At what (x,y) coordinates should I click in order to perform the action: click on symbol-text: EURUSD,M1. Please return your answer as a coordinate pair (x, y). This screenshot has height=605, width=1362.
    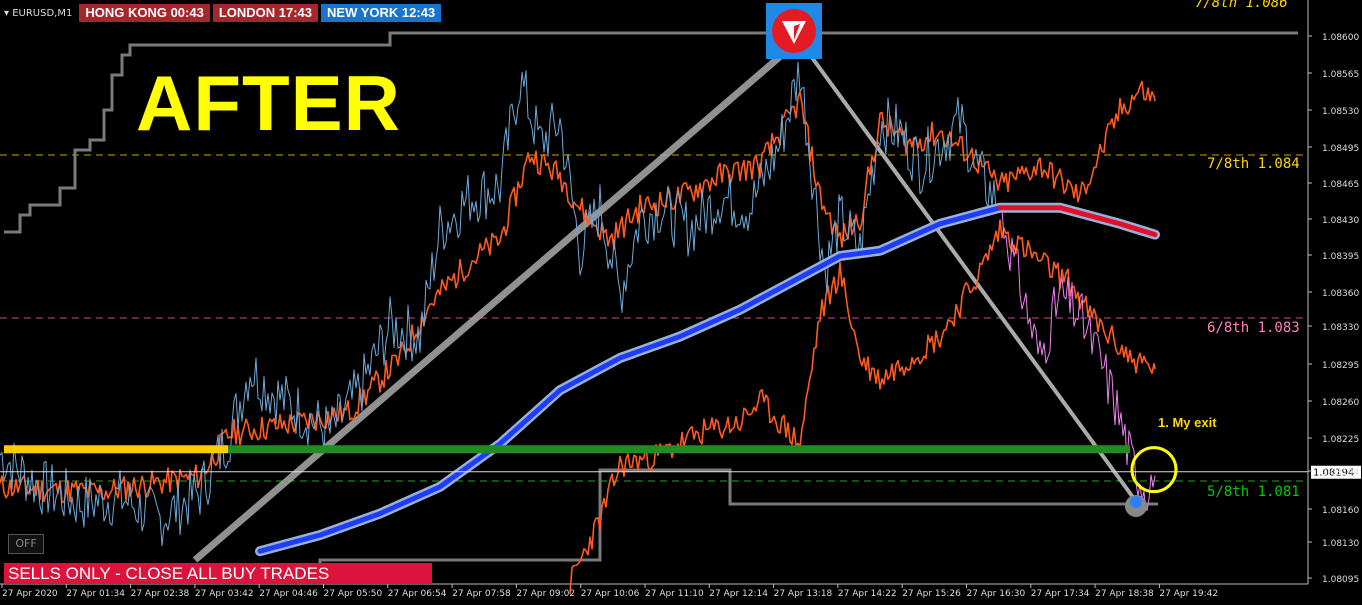
    Looking at the image, I should click on (42, 13).